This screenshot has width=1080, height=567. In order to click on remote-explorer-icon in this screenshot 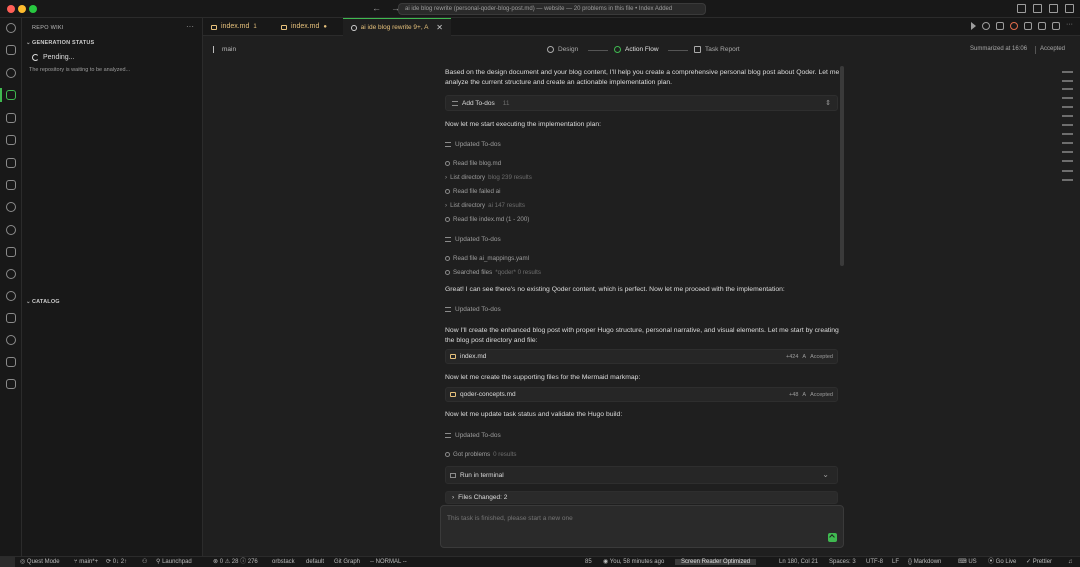, I will do `click(11, 140)`.